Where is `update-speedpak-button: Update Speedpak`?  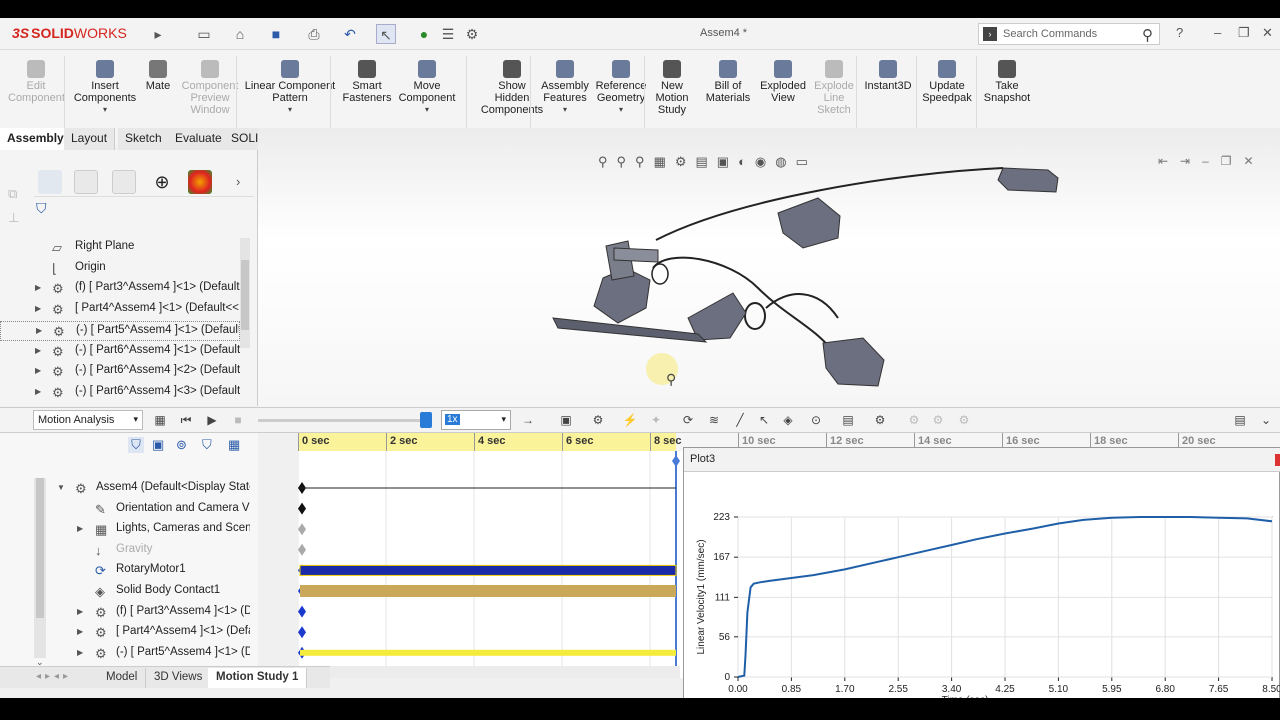 update-speedpak-button: Update Speedpak is located at coordinates (947, 82).